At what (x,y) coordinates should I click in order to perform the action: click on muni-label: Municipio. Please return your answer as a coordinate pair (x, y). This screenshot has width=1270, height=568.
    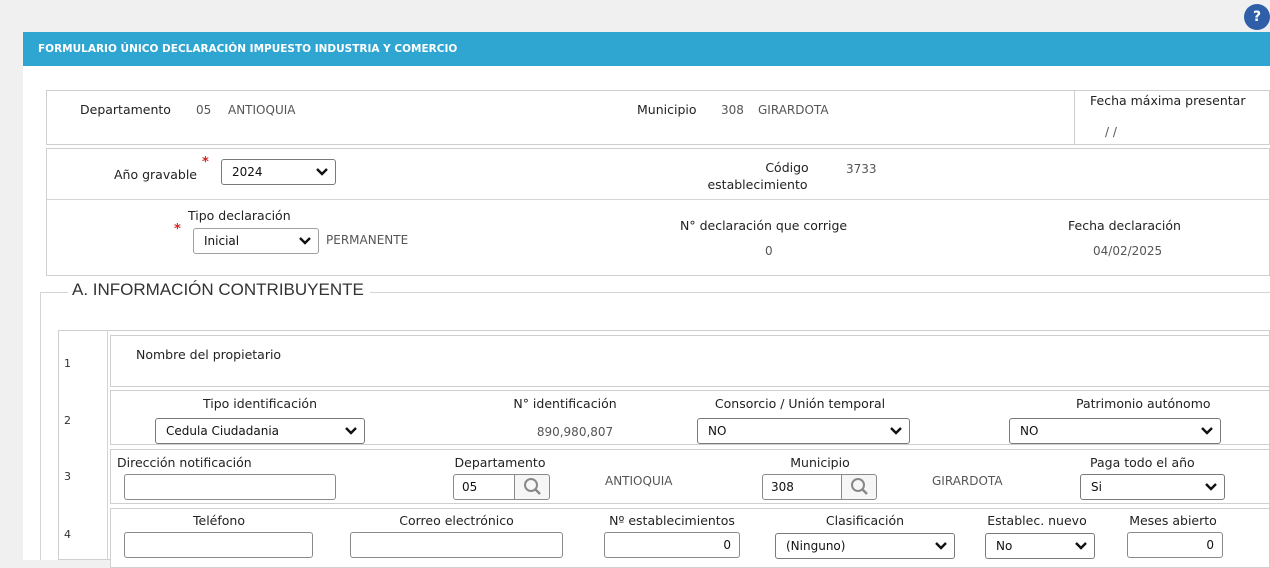
    Looking at the image, I should click on (820, 462).